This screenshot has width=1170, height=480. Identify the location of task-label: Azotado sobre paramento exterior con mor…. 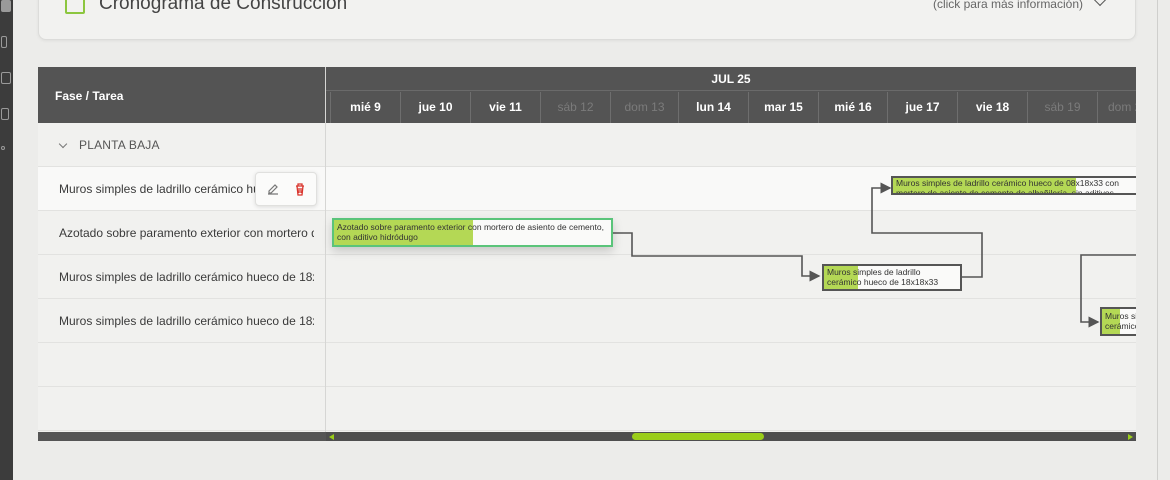
(186, 233).